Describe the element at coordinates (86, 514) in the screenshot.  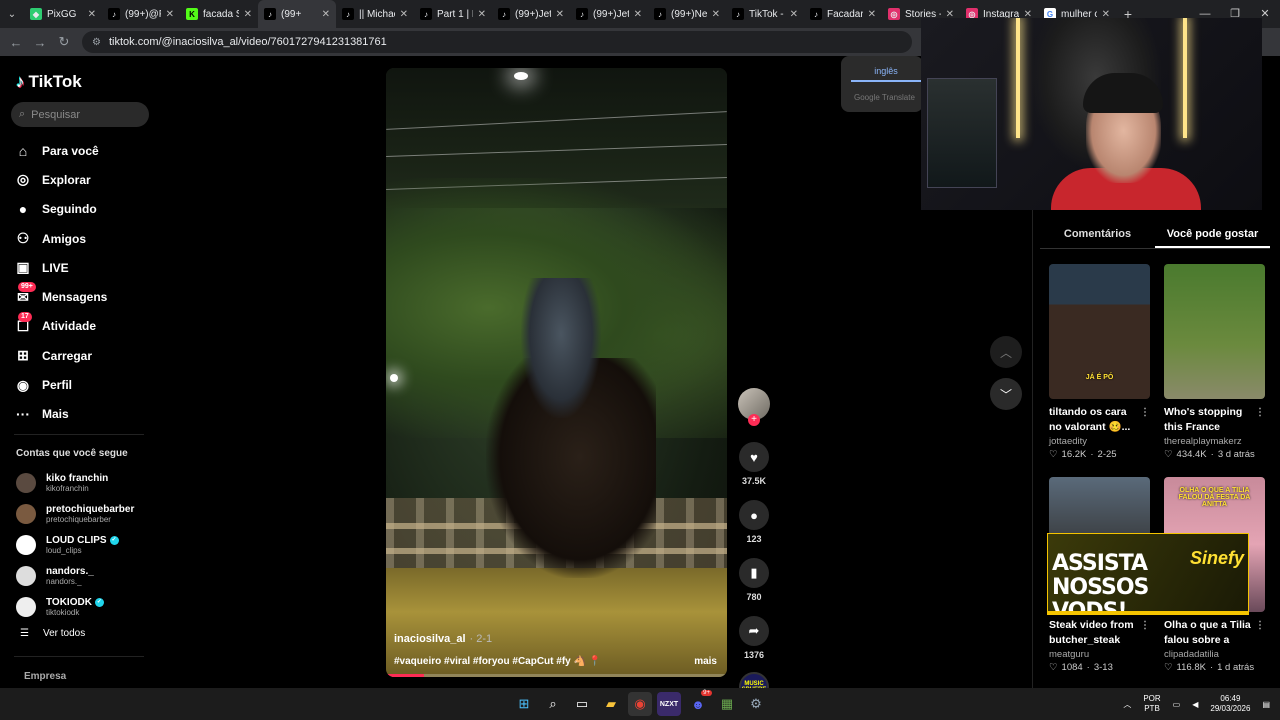
I see `followed-account: pretochiquebarber pretochiquebarber` at that location.